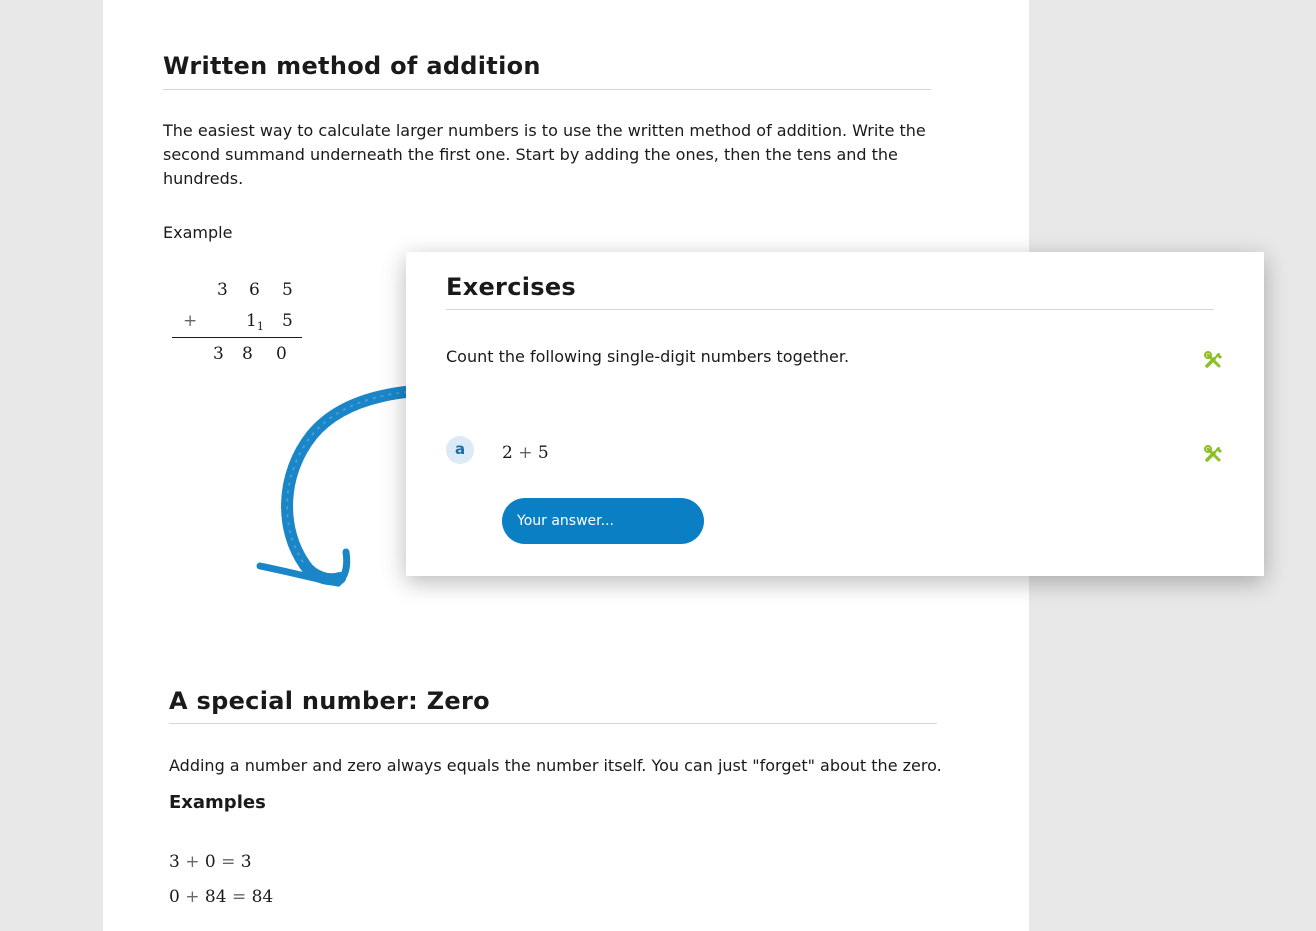  Describe the element at coordinates (460, 450) in the screenshot. I see `exercise-badge-a: a` at that location.